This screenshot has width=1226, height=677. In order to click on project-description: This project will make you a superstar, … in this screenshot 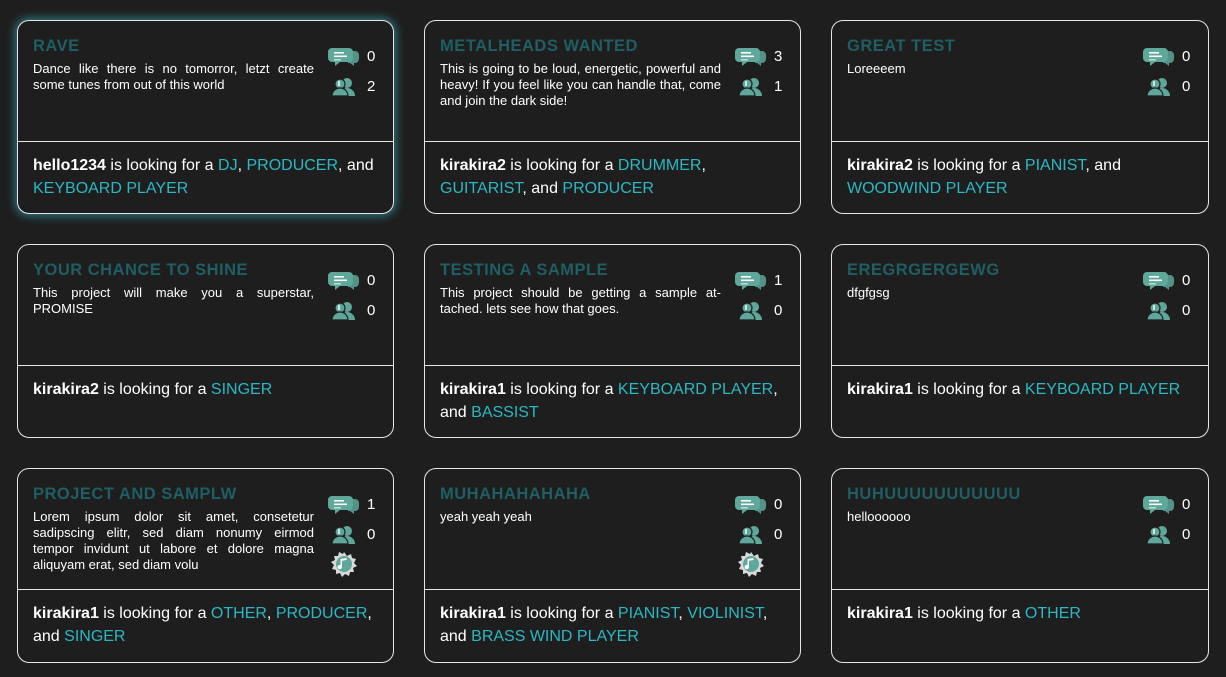, I will do `click(173, 300)`.